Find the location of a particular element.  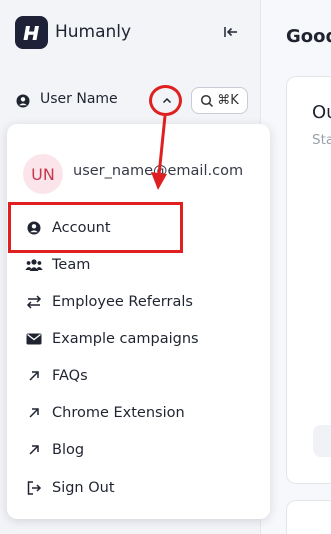

menu-item-team: Team is located at coordinates (57, 265).